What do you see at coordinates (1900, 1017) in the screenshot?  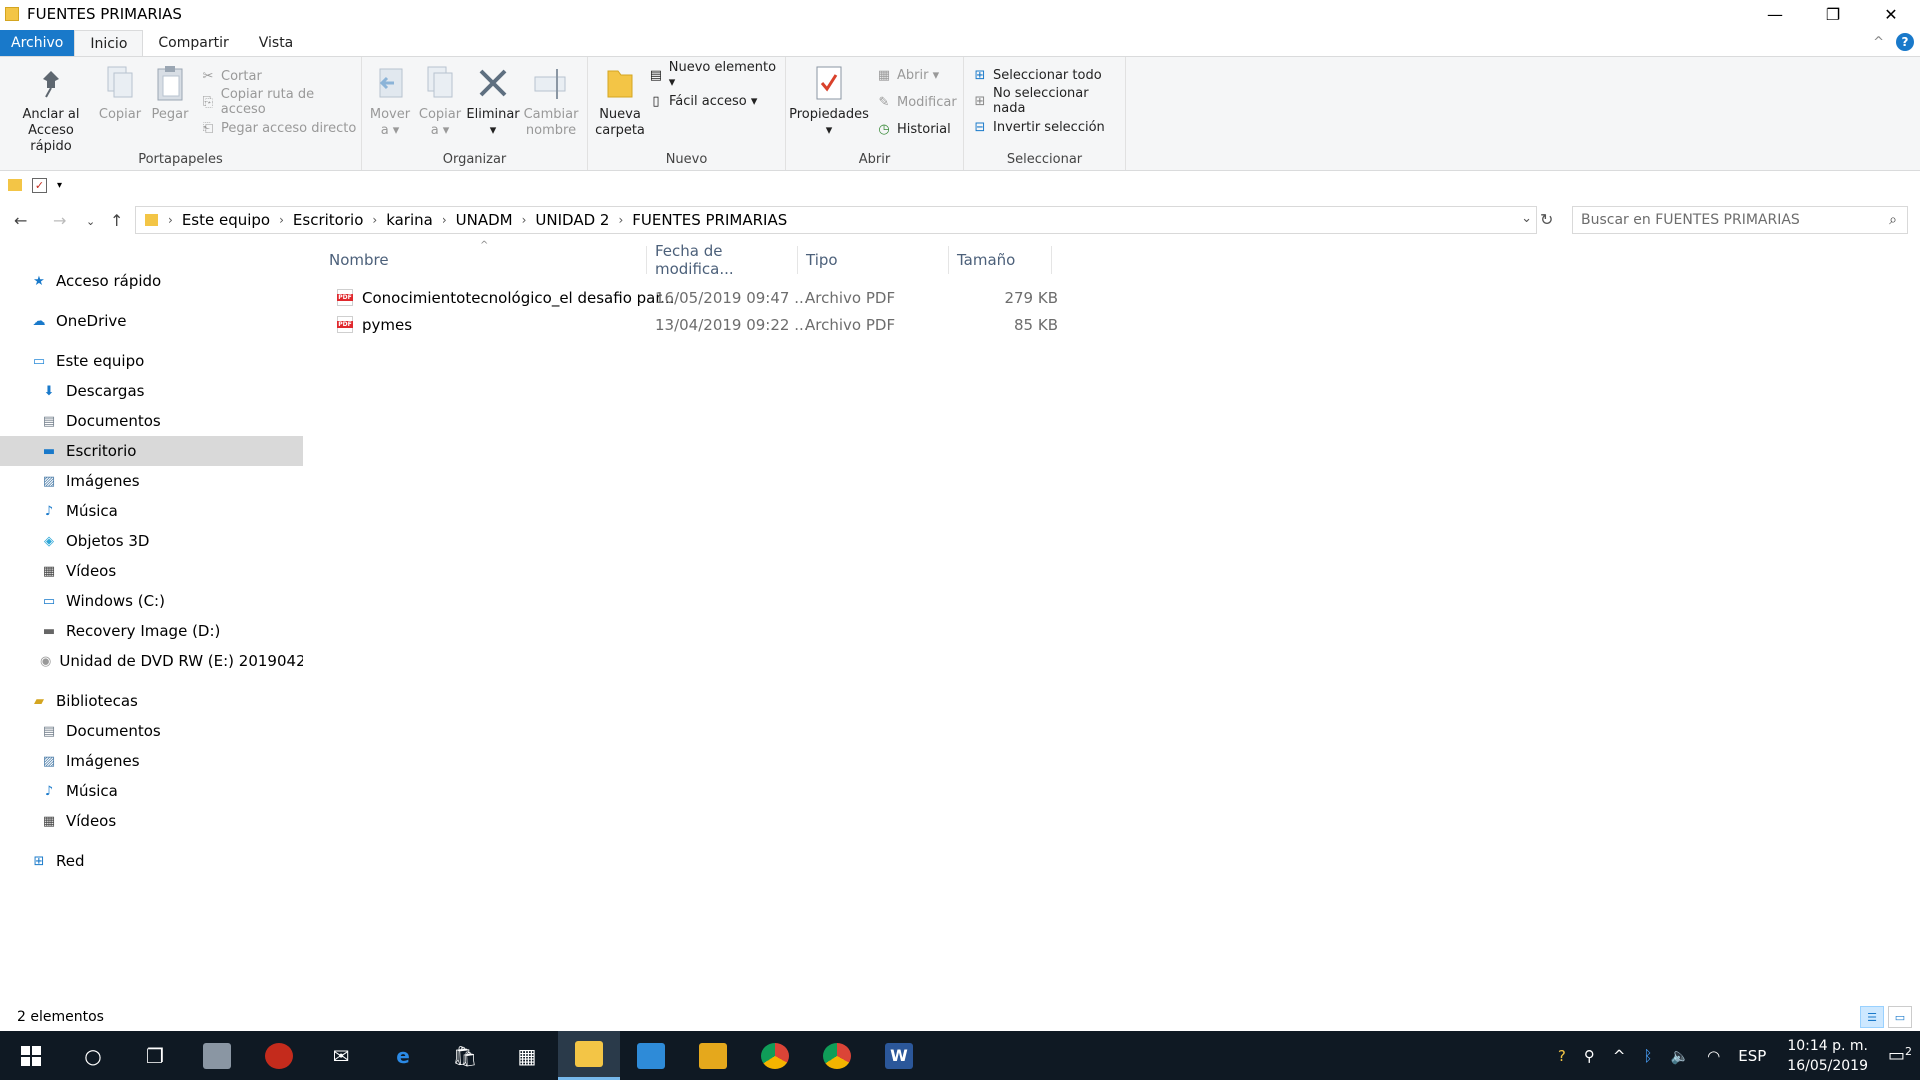 I see `large-icons-view-icon: ▭` at bounding box center [1900, 1017].